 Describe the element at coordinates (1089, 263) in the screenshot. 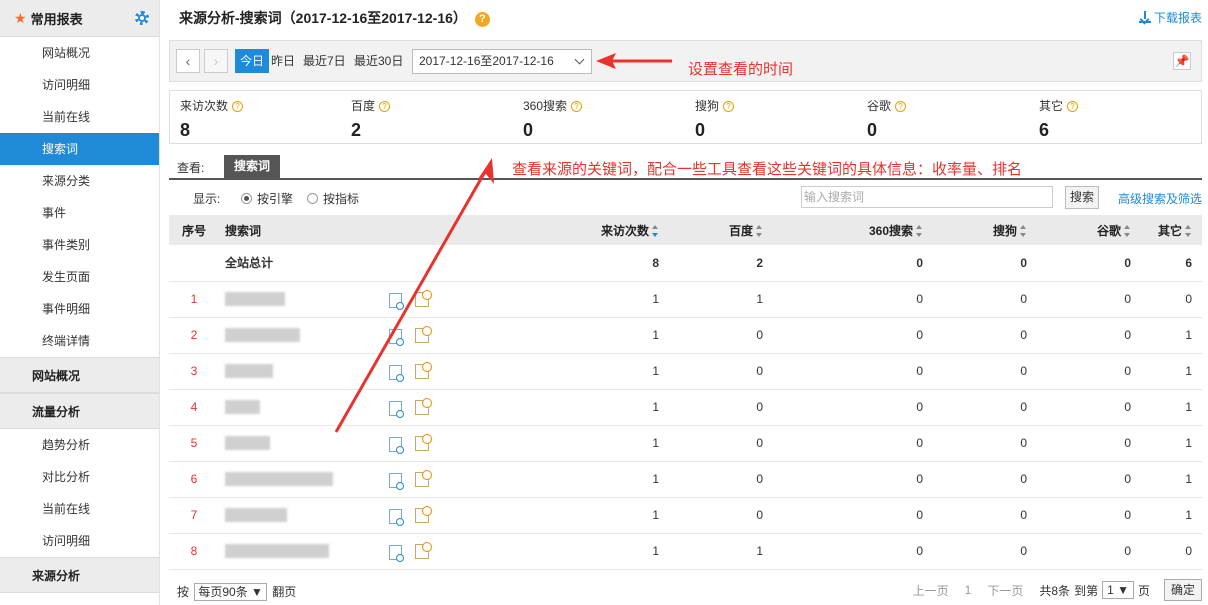

I see `total-google: 0` at that location.